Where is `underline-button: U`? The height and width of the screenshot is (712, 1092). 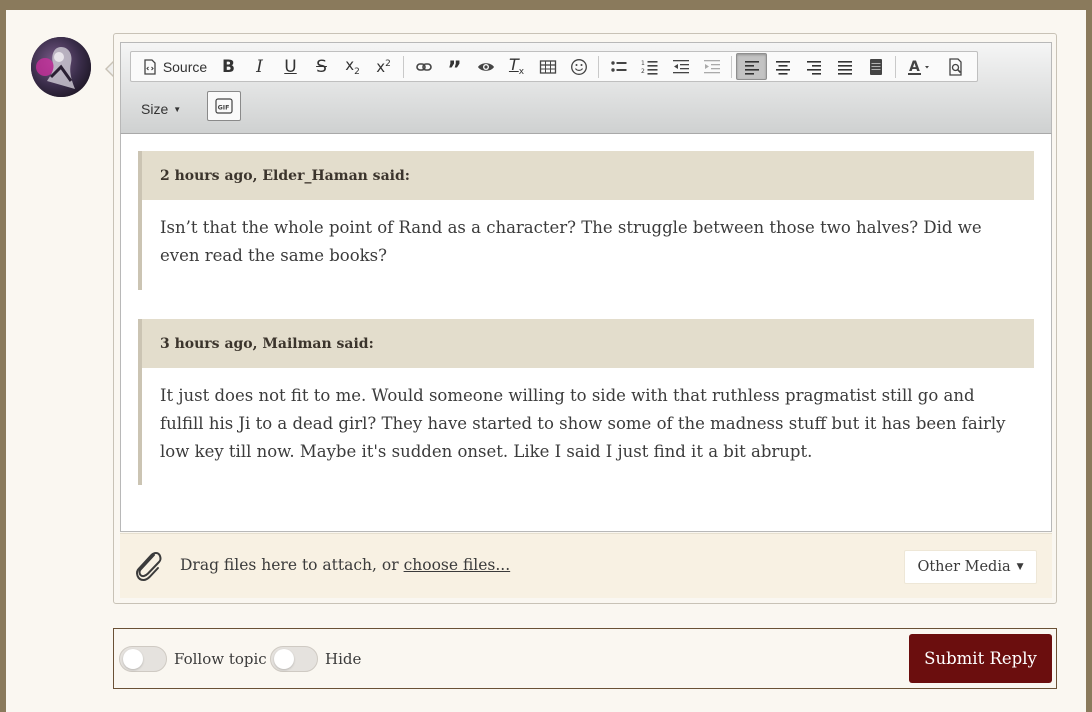 underline-button: U is located at coordinates (290, 66).